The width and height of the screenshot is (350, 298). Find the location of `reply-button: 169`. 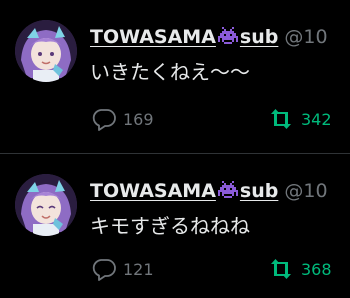

reply-button: 169 is located at coordinates (123, 119).